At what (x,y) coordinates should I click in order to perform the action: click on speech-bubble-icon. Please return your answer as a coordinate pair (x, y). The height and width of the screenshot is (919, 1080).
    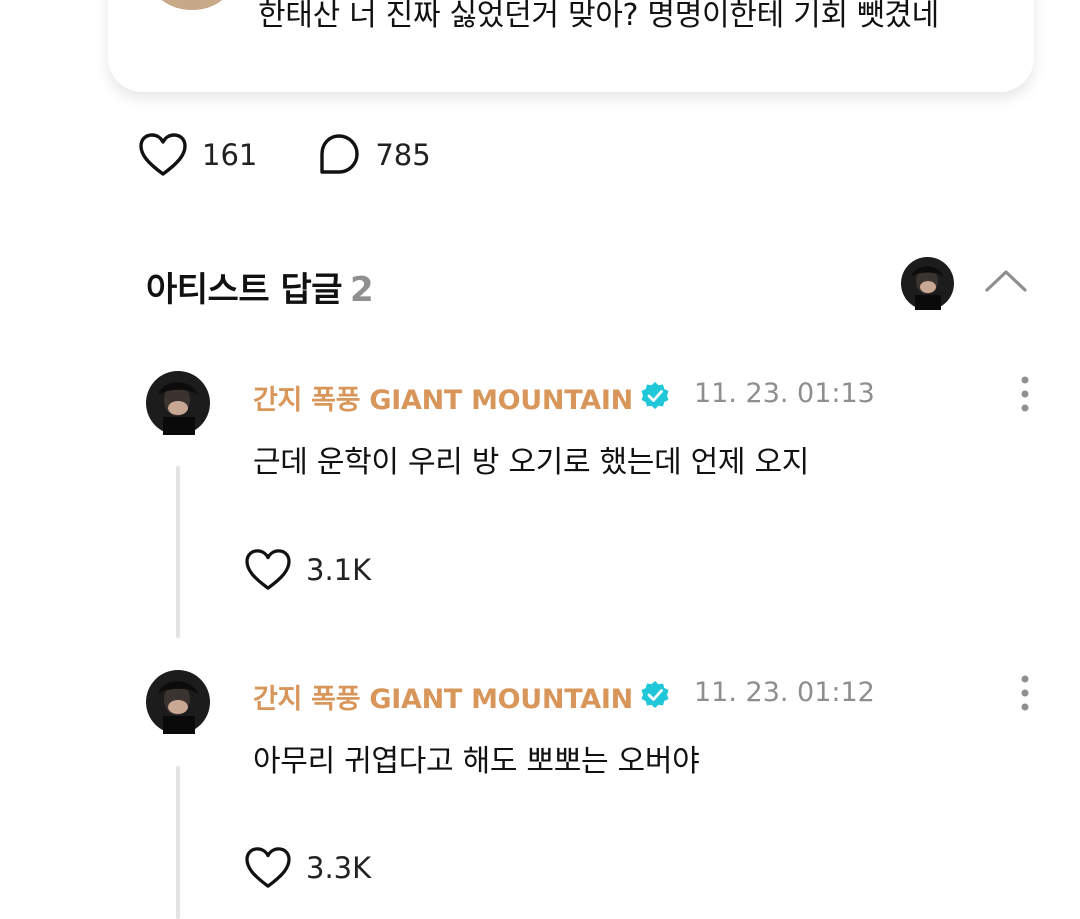
    Looking at the image, I should click on (340, 154).